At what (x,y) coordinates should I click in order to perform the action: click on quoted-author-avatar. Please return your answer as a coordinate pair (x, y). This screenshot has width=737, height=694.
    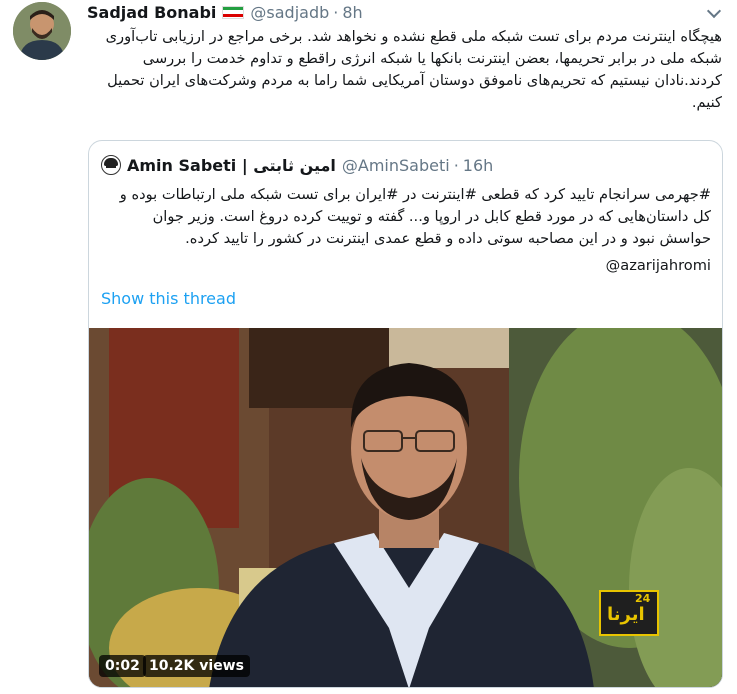
    Looking at the image, I should click on (111, 165).